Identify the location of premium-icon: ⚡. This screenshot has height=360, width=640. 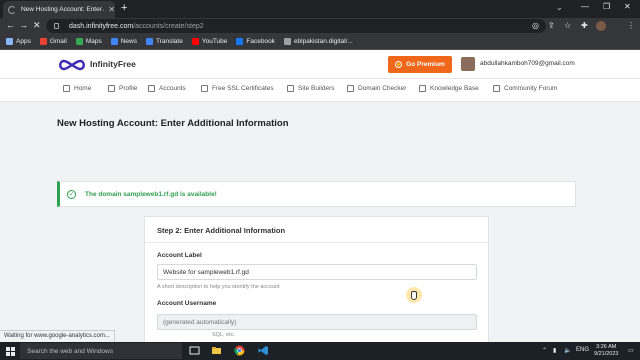
(399, 64).